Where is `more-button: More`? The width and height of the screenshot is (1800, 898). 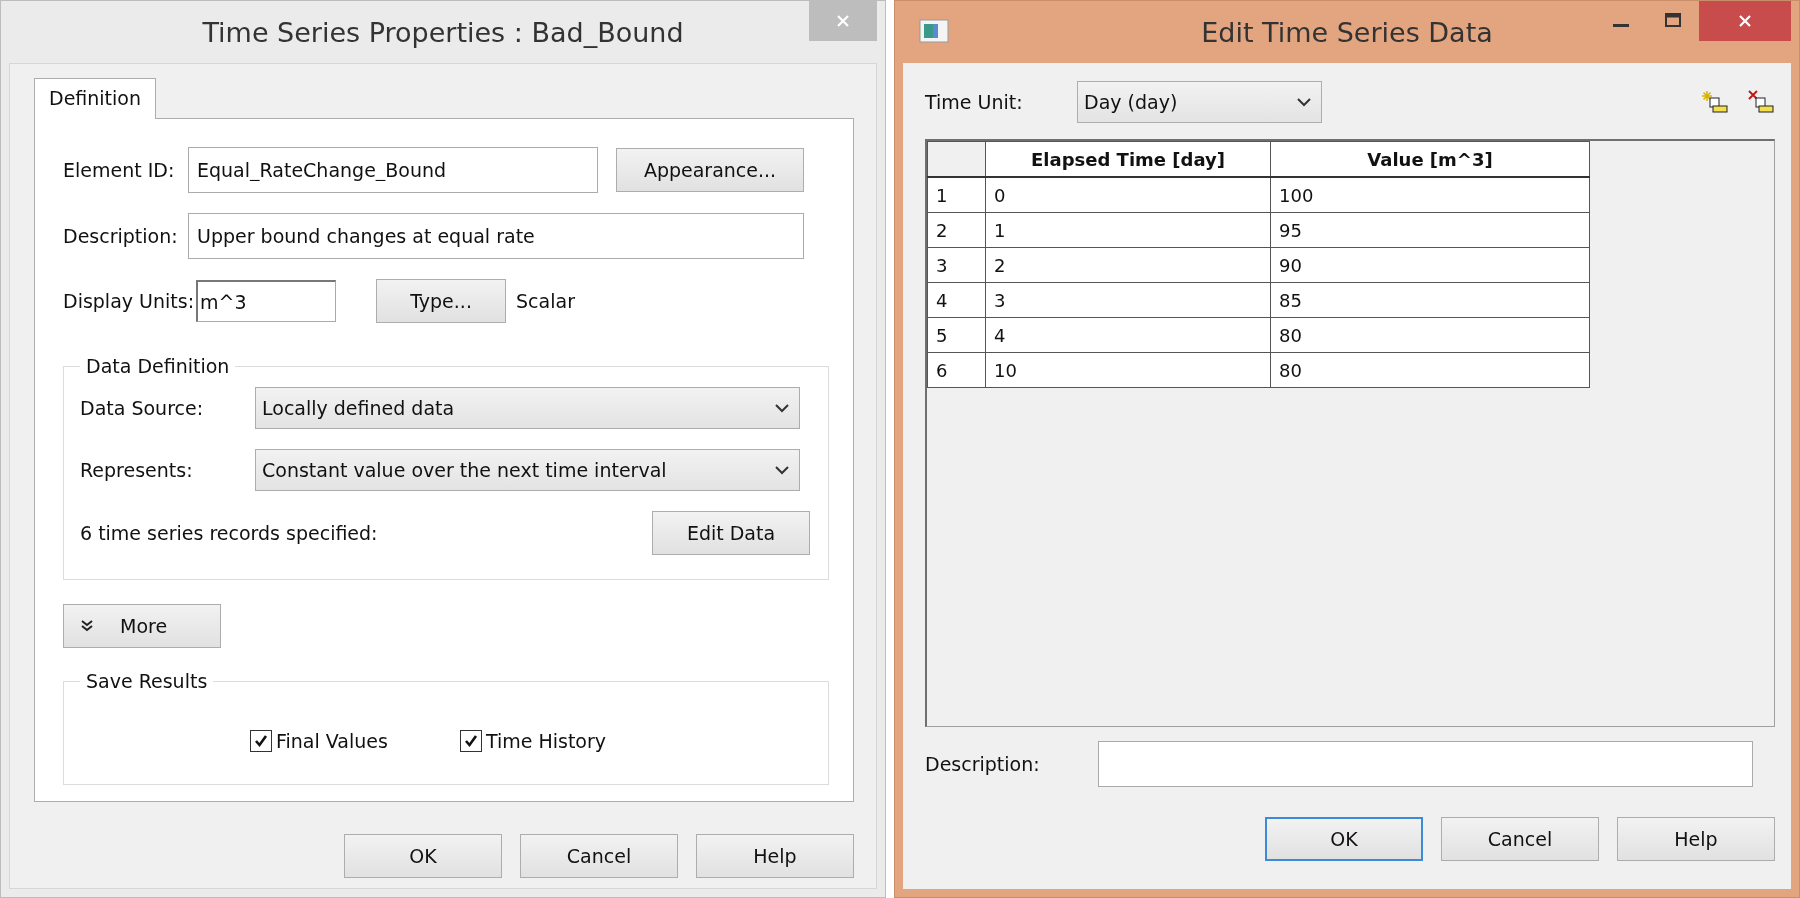 more-button: More is located at coordinates (142, 626).